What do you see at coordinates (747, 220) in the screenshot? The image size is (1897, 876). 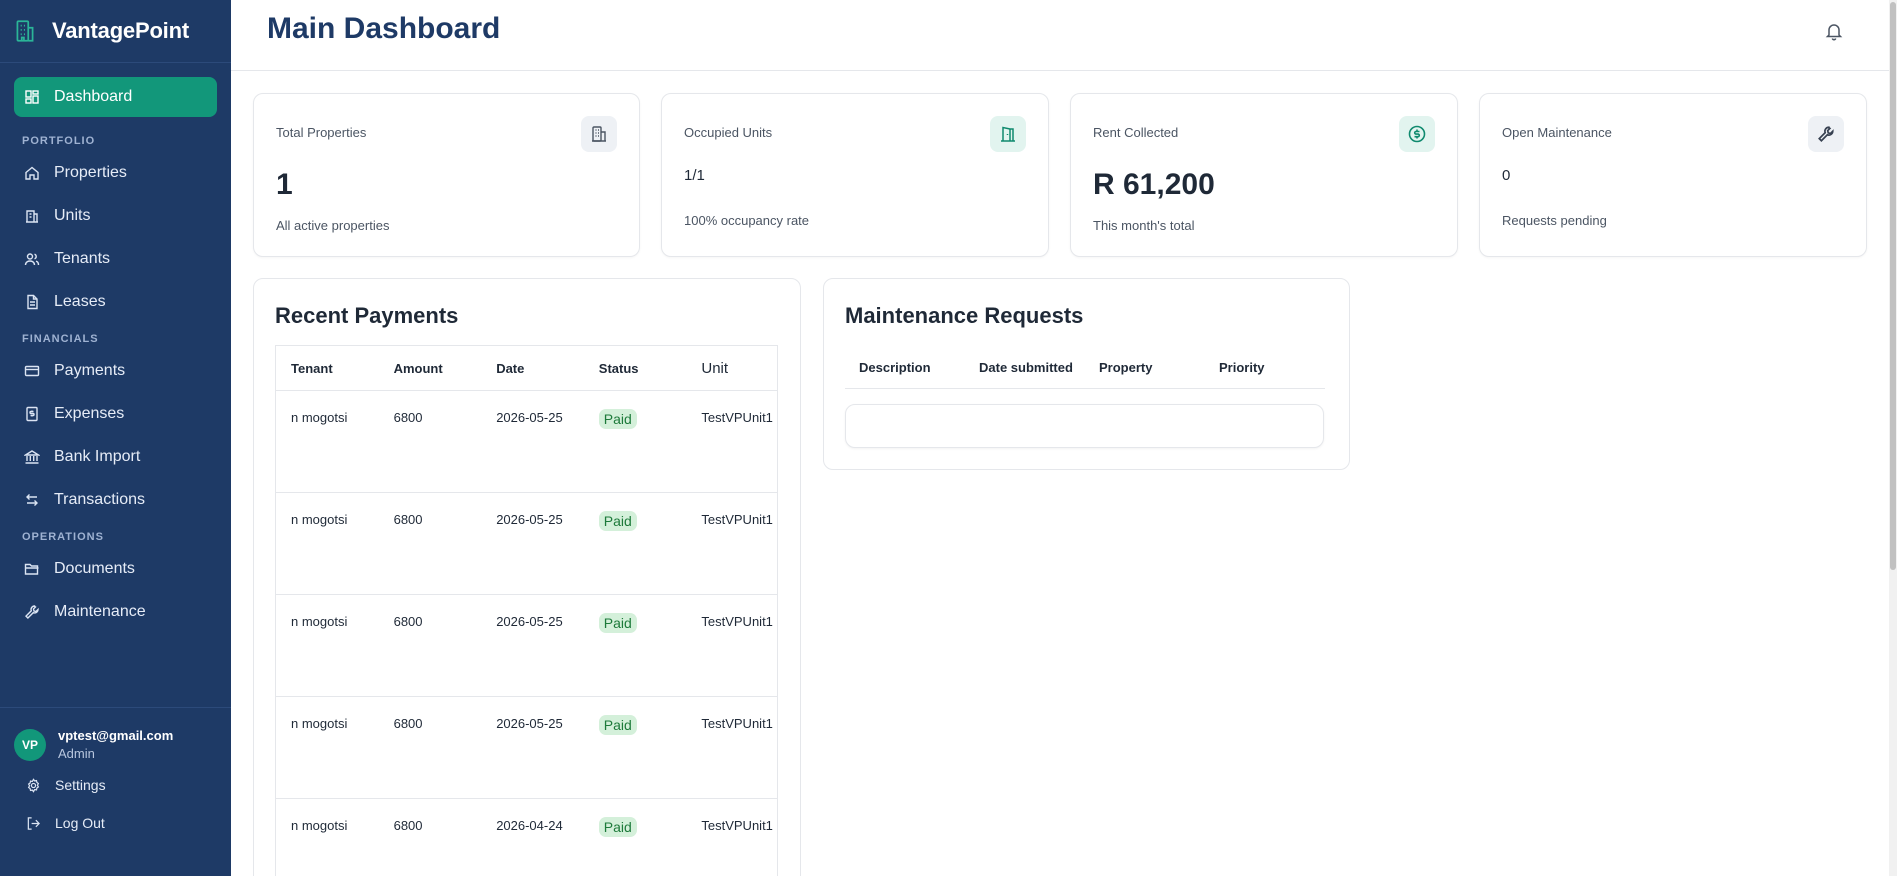 I see `card-subtext: 100% occupancy rate` at bounding box center [747, 220].